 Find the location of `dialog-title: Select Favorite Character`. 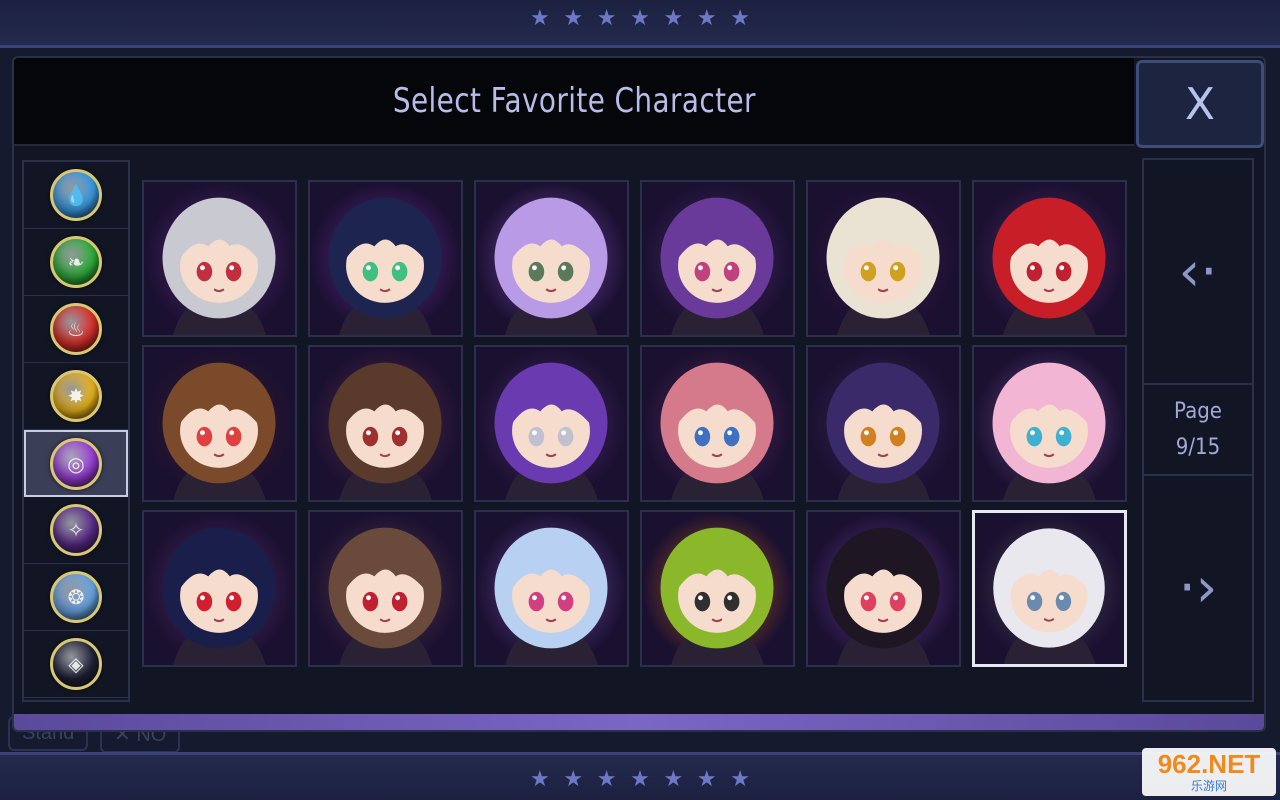

dialog-title: Select Favorite Character is located at coordinates (574, 101).